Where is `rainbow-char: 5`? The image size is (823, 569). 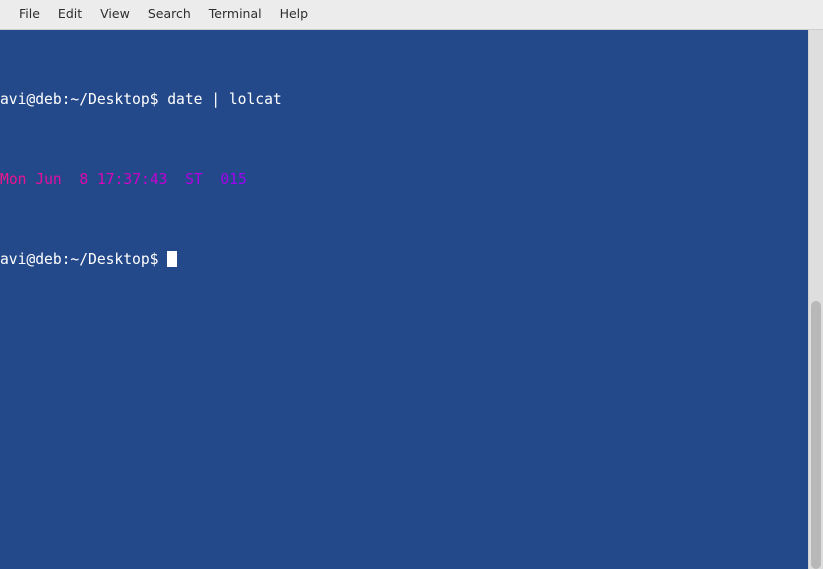 rainbow-char: 5 is located at coordinates (242, 179).